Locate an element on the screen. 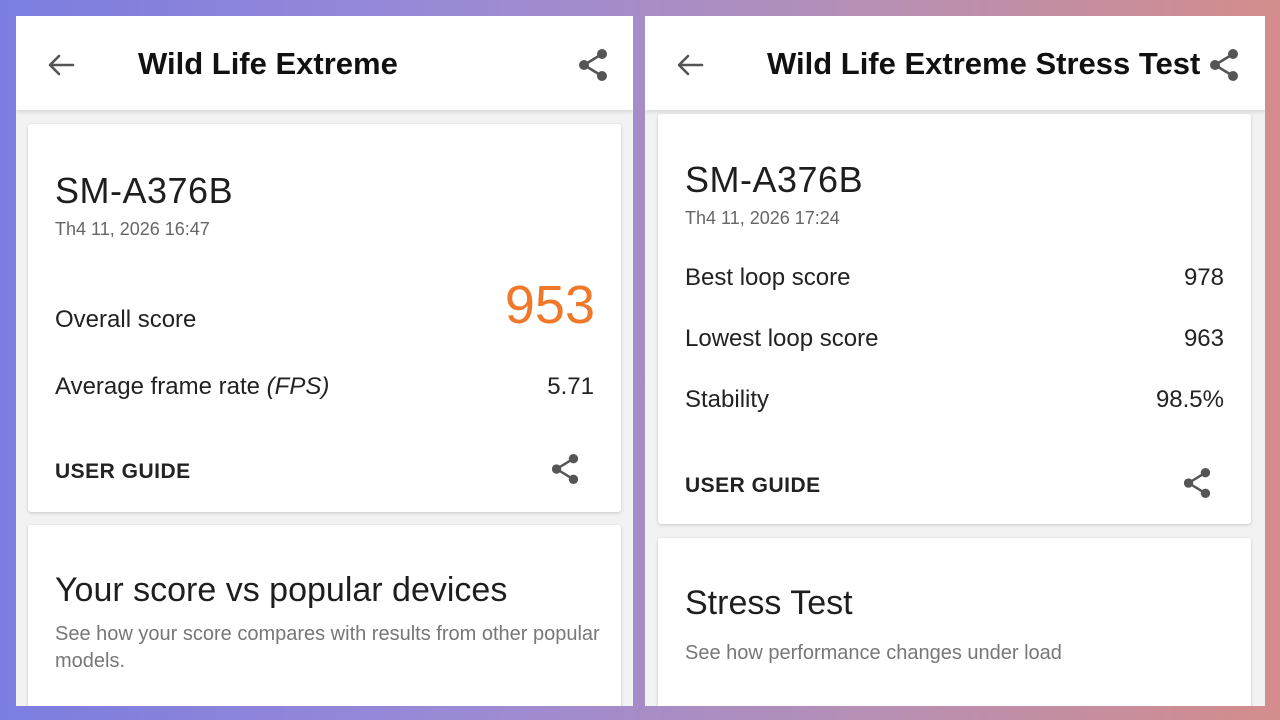 The image size is (1280, 720). page-title: Wild Life Extreme Stress Test is located at coordinates (984, 63).